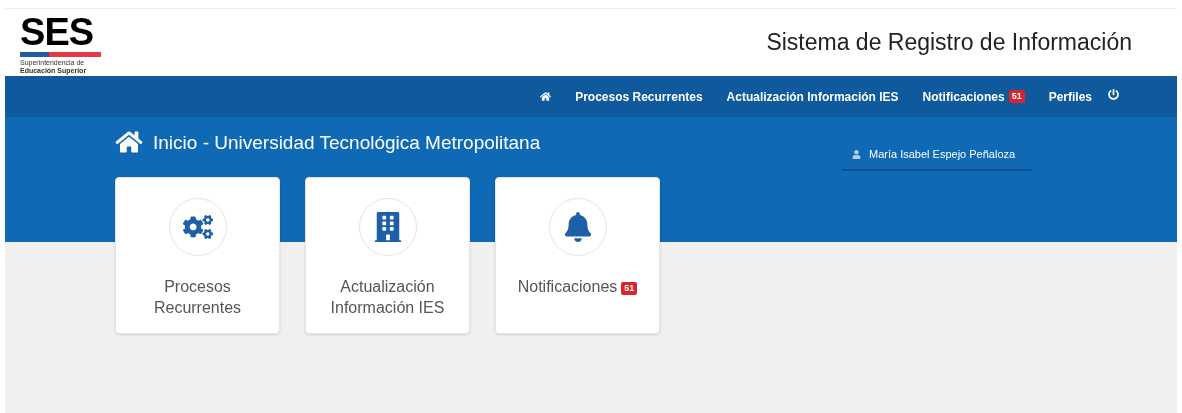 The image size is (1182, 413). Describe the element at coordinates (567, 287) in the screenshot. I see `card-label: Notificaciones` at that location.